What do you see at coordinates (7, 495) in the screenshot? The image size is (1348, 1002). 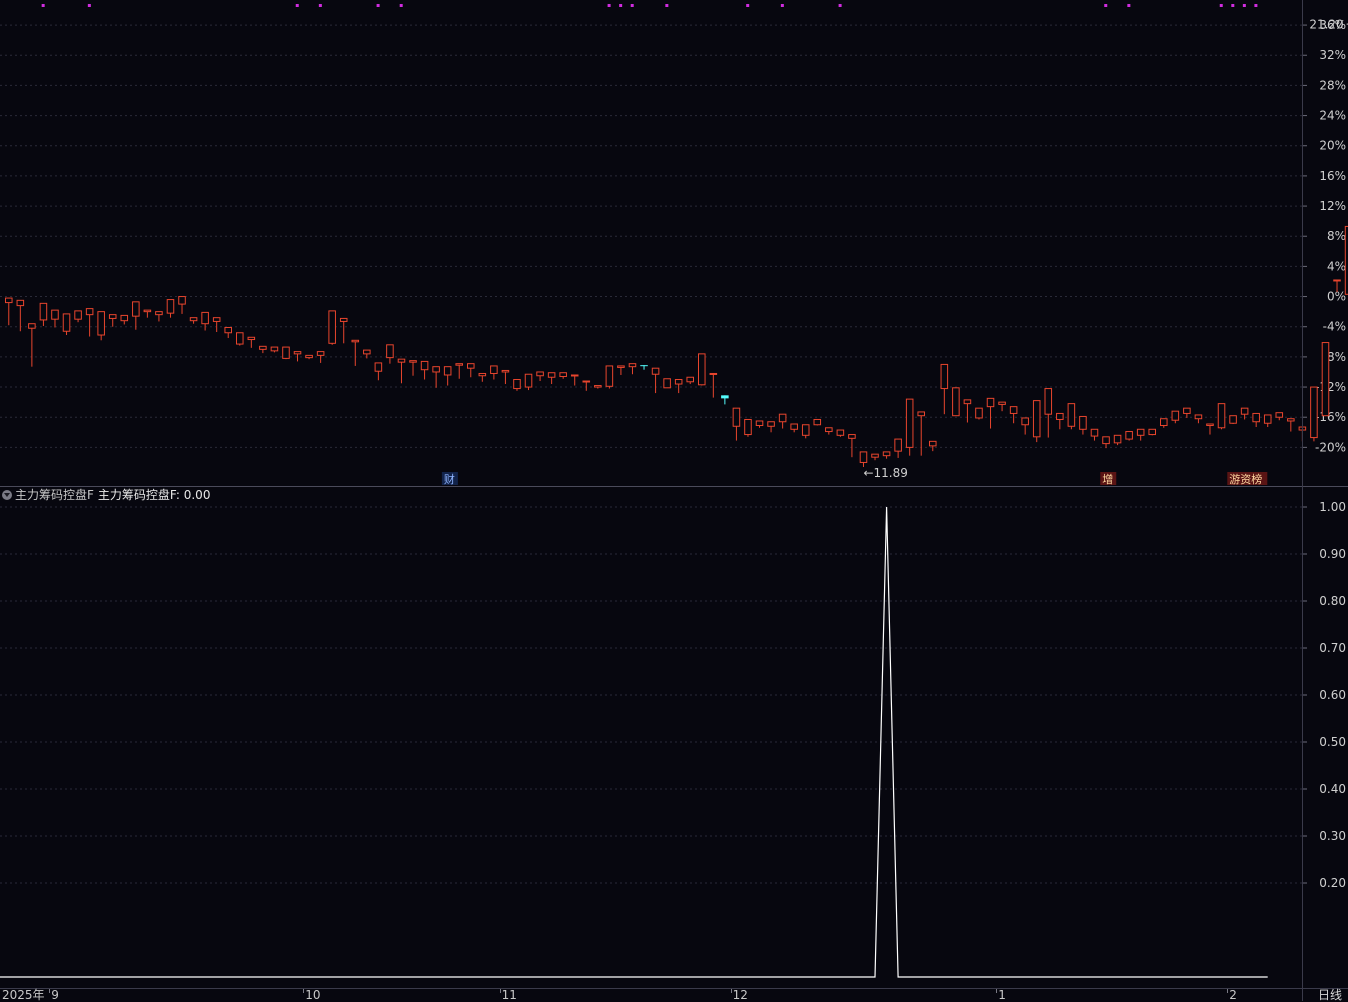 I see `collapse-circle-icon` at bounding box center [7, 495].